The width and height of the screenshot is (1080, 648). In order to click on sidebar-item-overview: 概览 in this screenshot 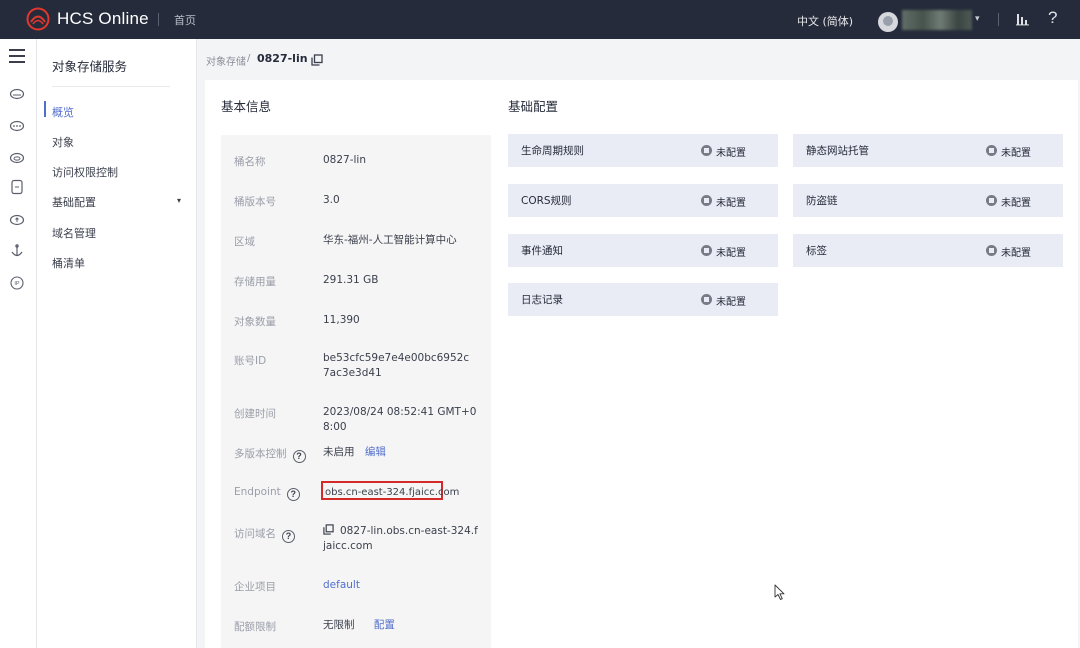, I will do `click(119, 112)`.